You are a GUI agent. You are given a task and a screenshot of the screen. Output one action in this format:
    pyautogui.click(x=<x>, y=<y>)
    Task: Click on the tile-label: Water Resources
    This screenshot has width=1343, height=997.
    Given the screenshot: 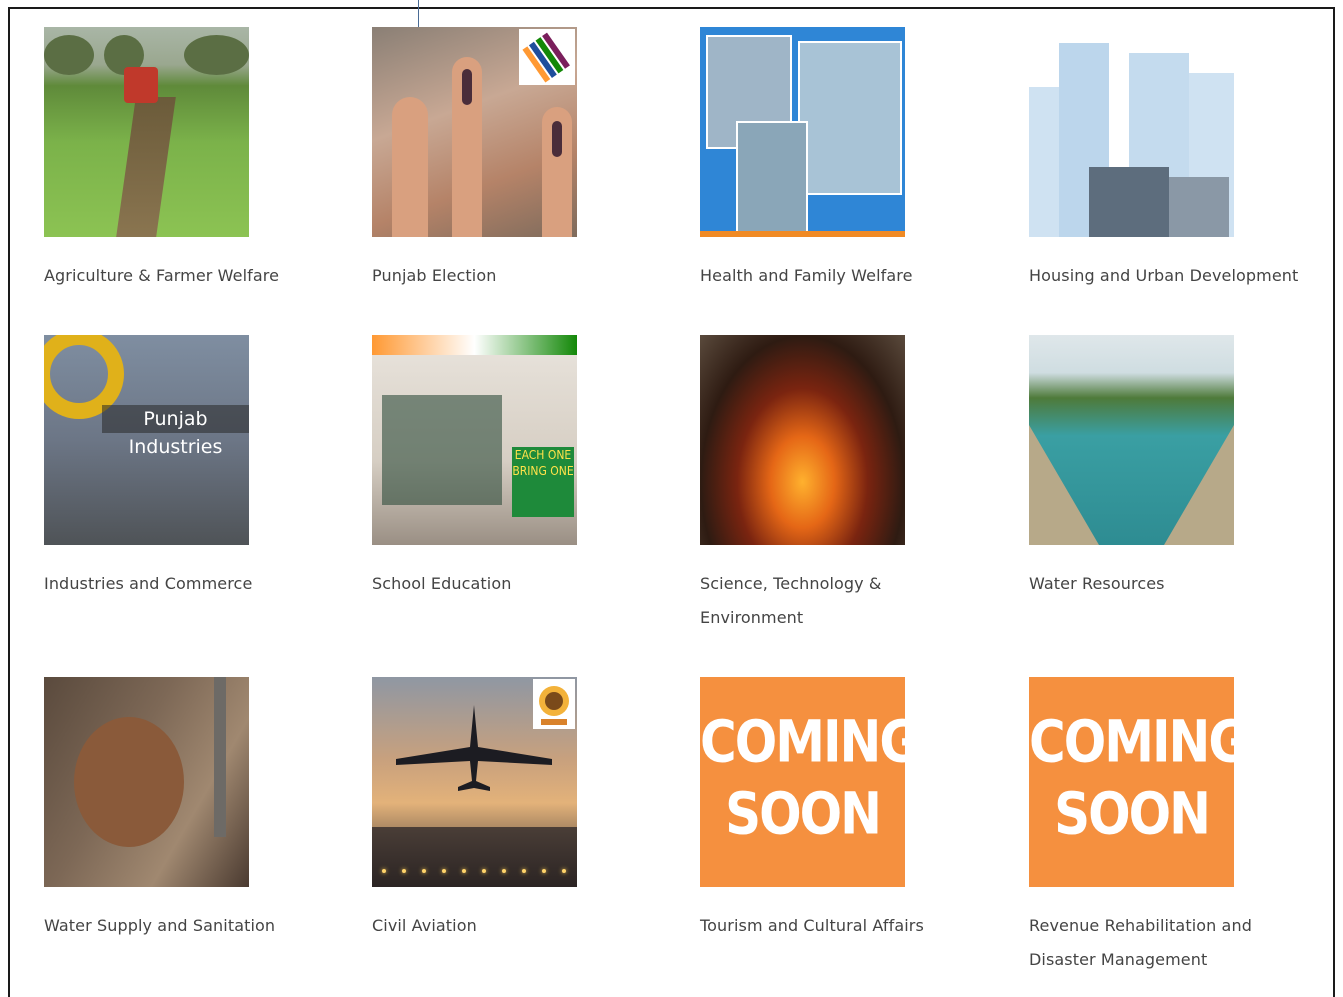 What is the action you would take?
    pyautogui.click(x=1179, y=584)
    